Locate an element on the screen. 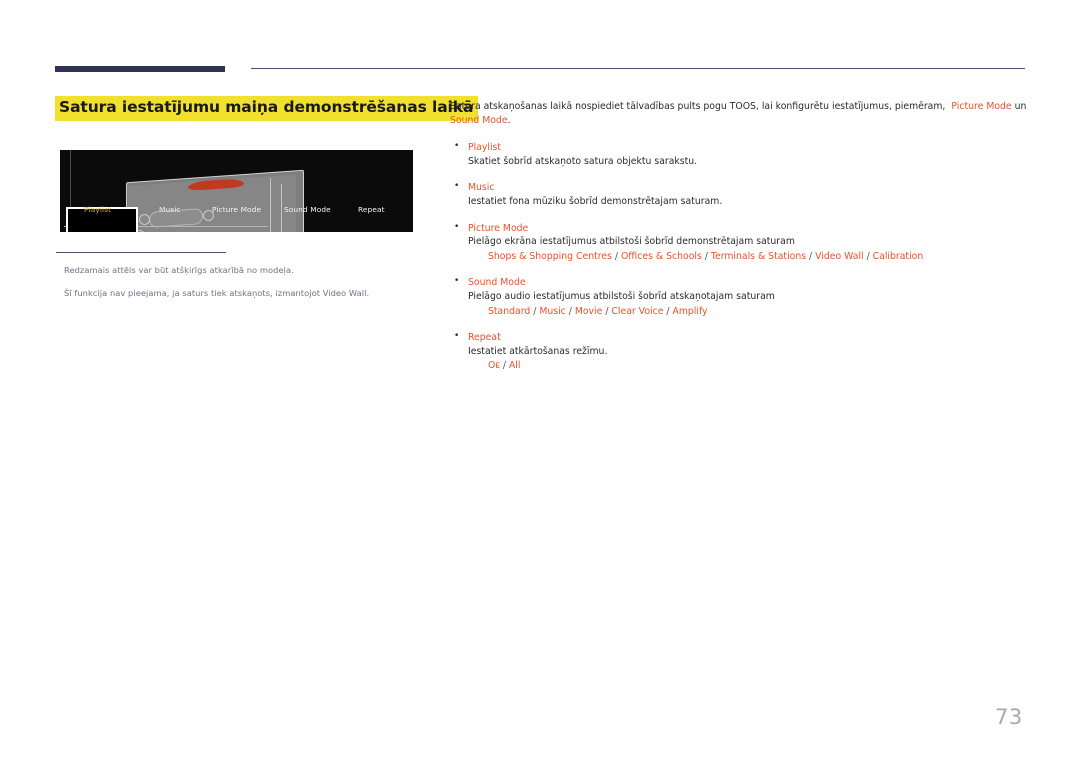 The width and height of the screenshot is (1080, 763). osd-menu-item-playlist: Playlist is located at coordinates (97, 209).